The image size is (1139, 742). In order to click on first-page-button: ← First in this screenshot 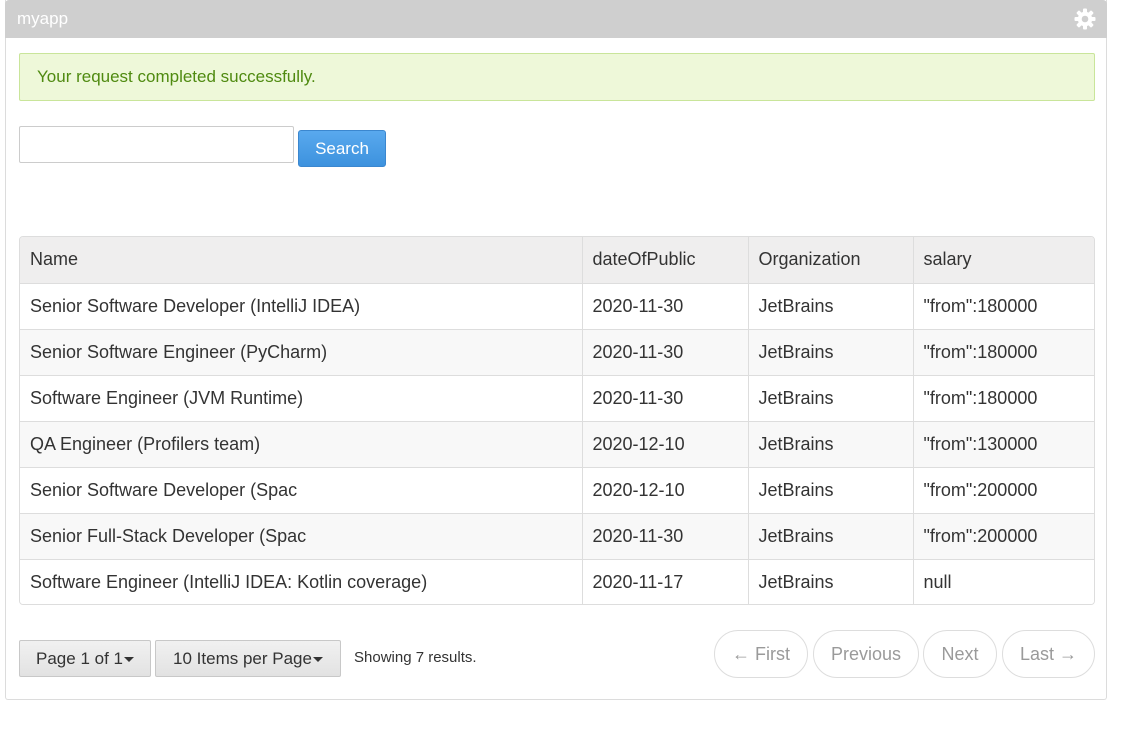, I will do `click(761, 654)`.